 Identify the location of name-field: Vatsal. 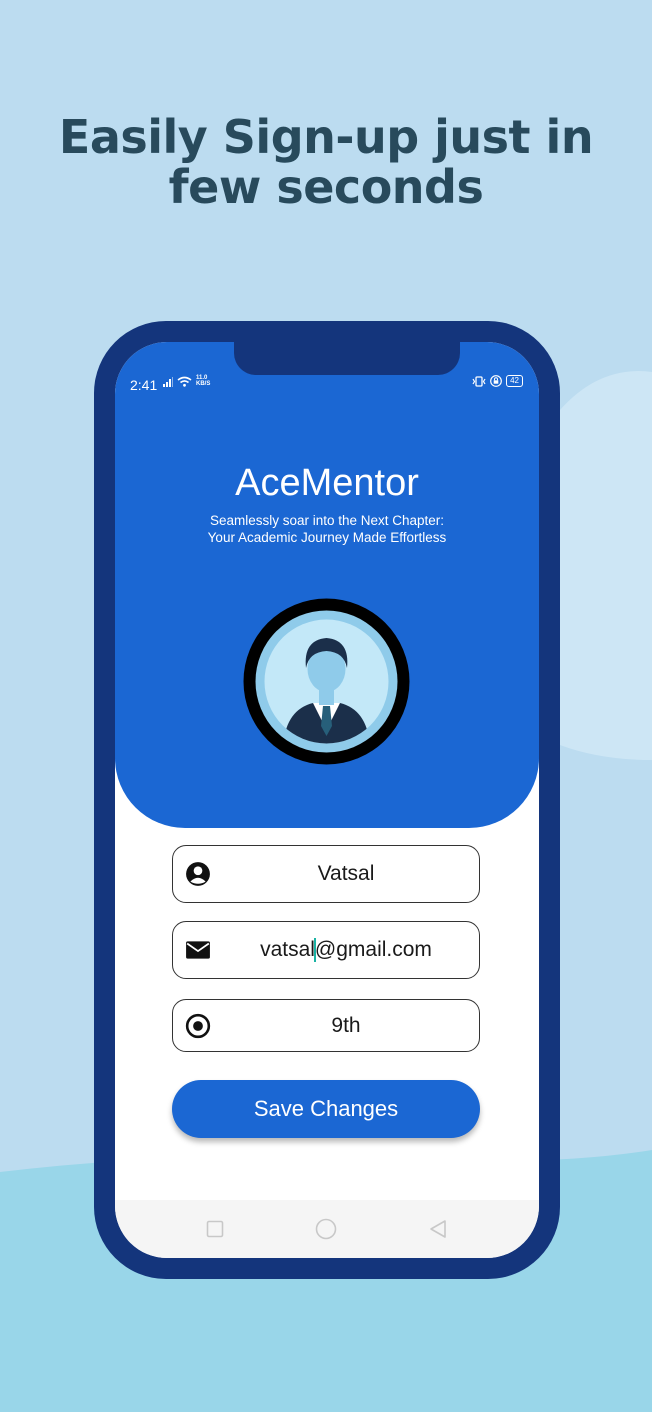
(326, 874).